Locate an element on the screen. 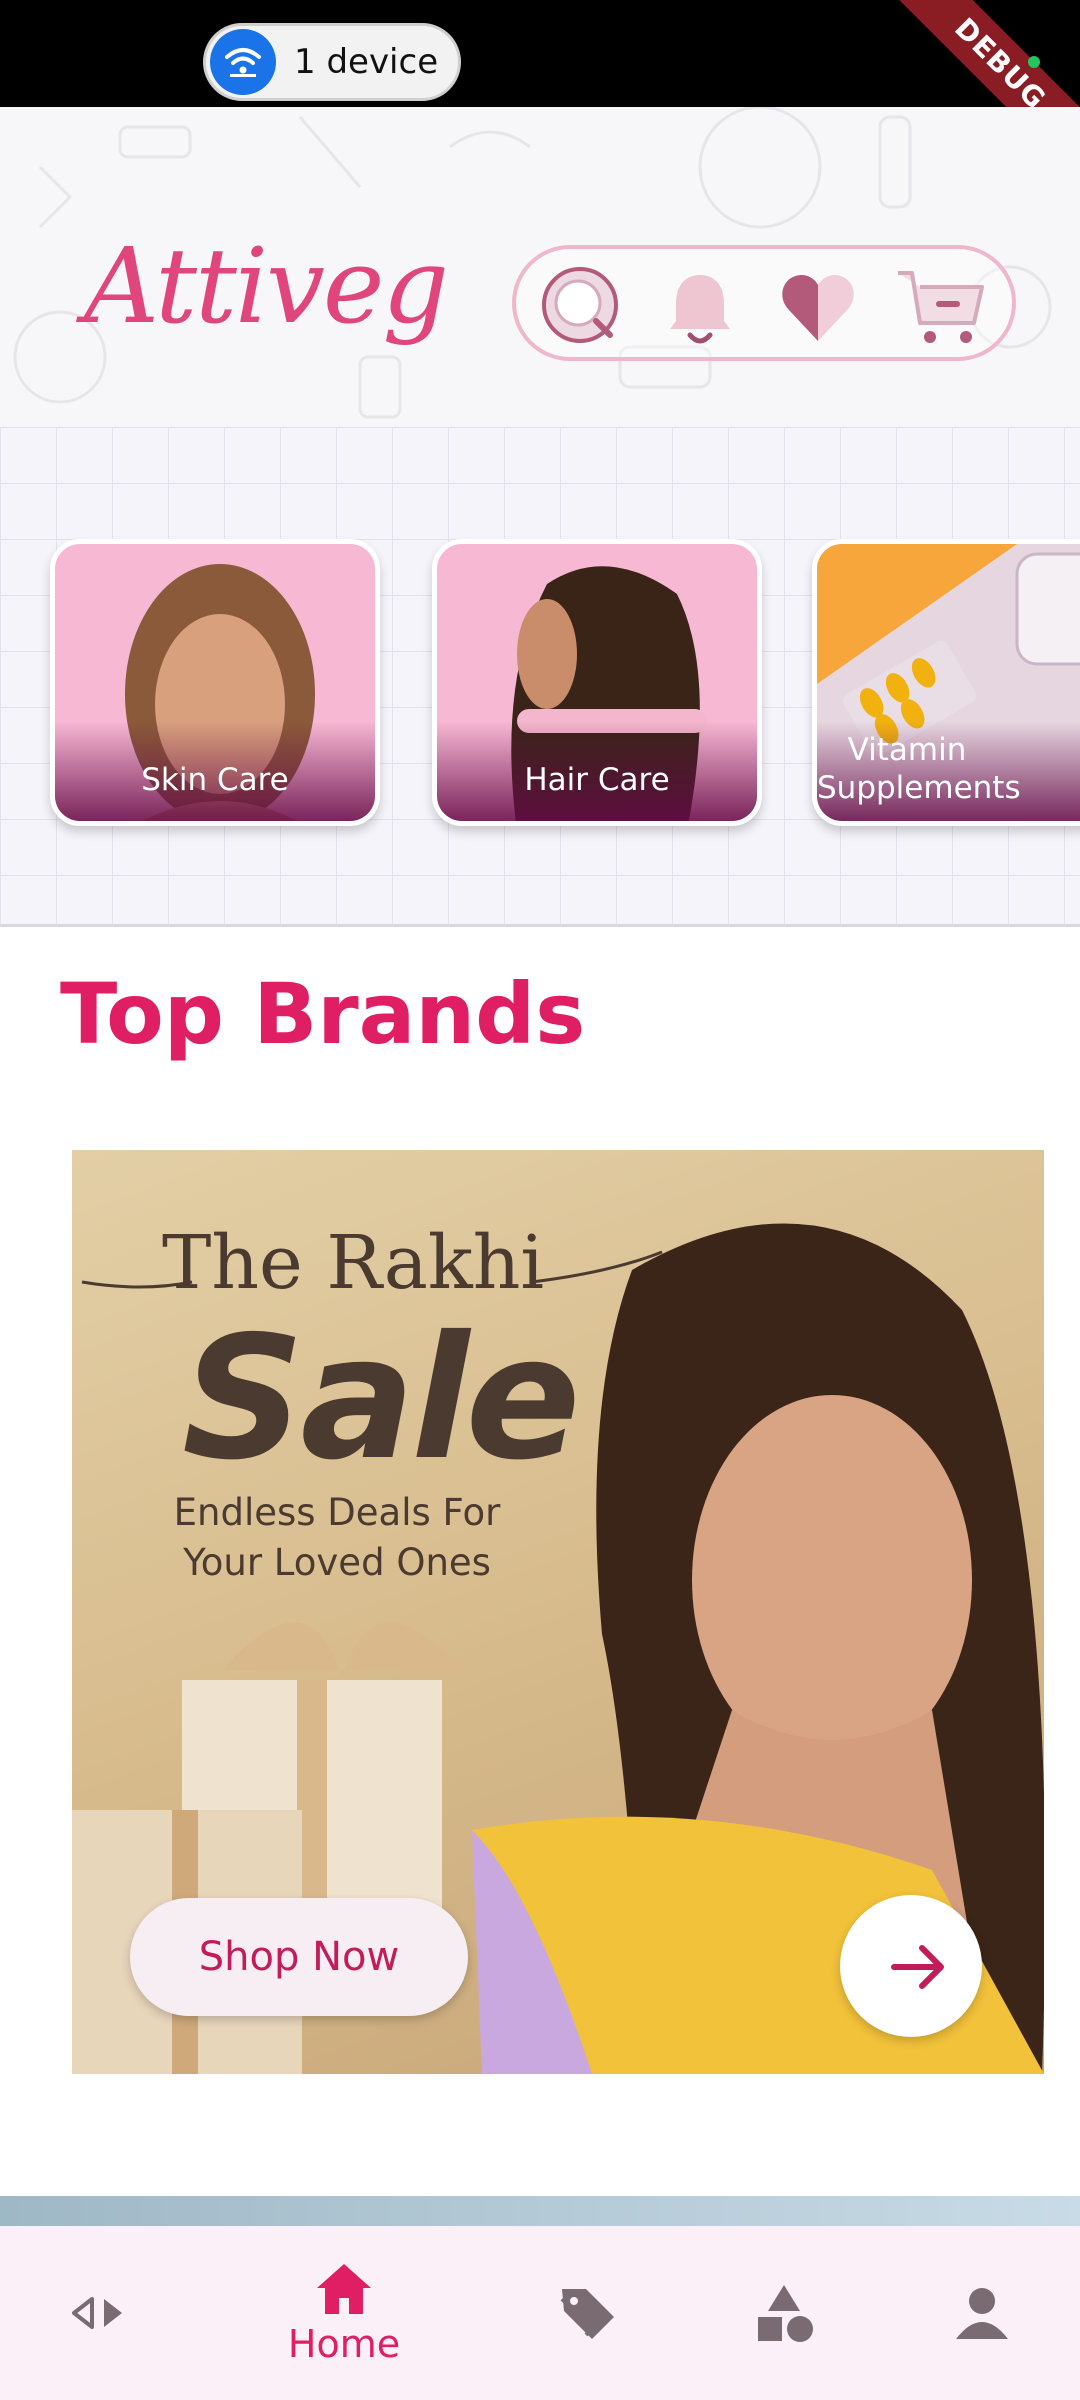  shapes-icon is located at coordinates (785, 2313).